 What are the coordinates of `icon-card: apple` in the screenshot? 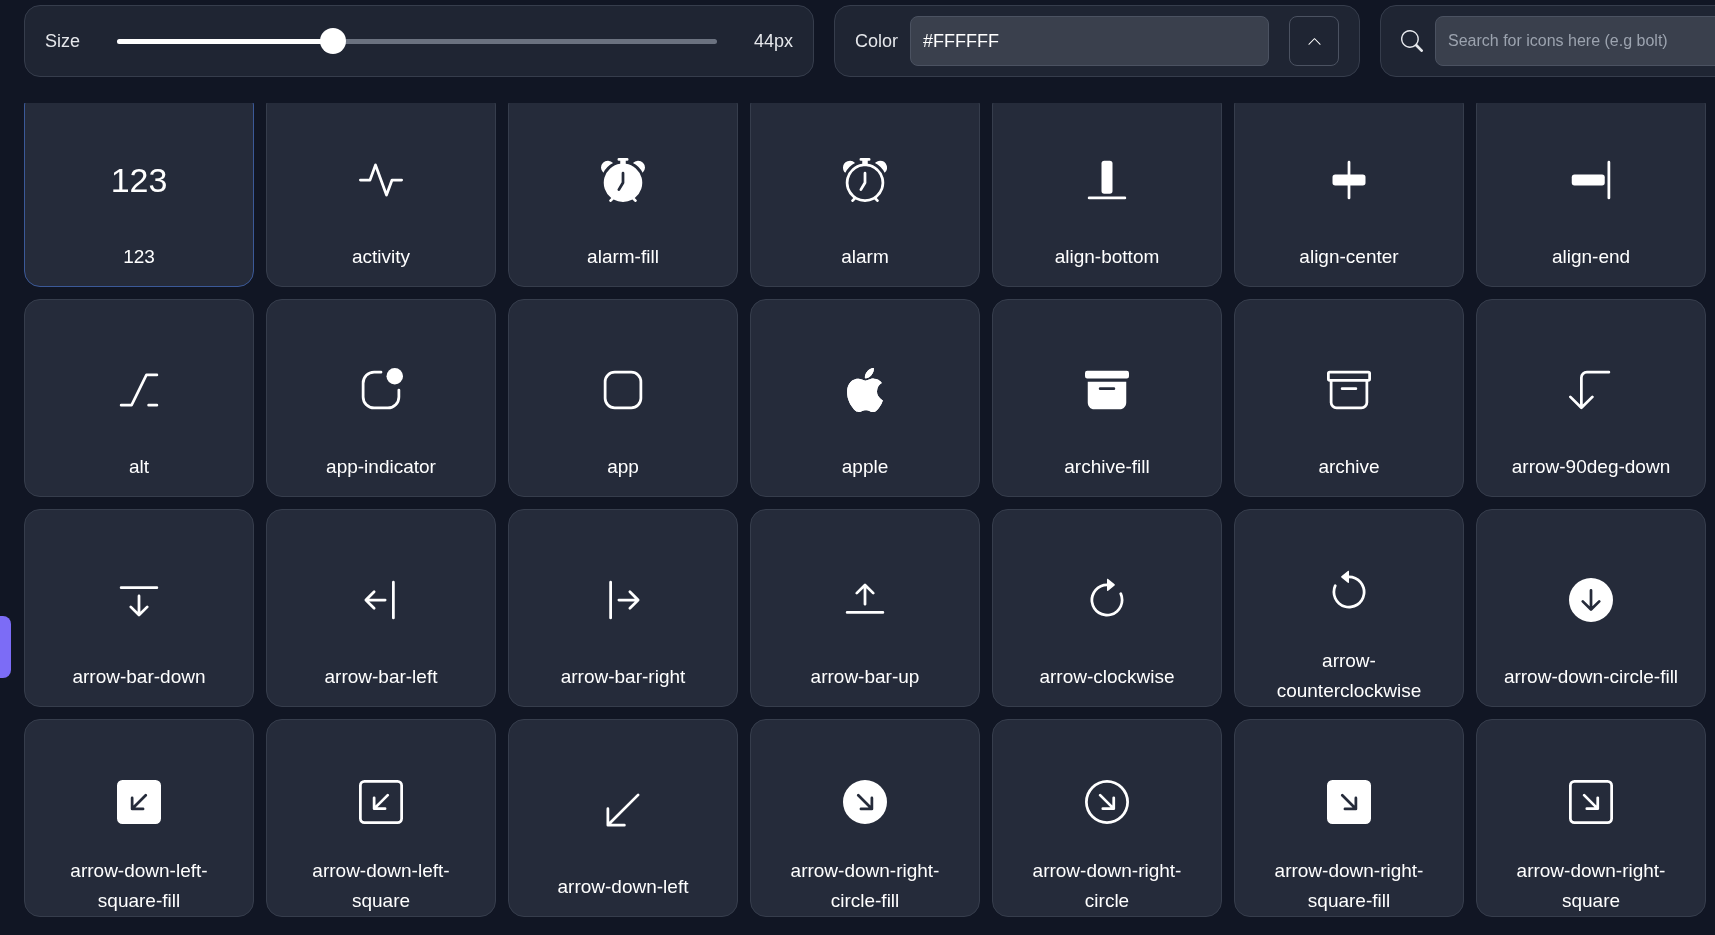 It's located at (865, 398).